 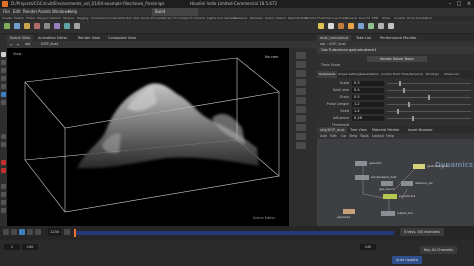 What do you see at coordinates (301, 91) in the screenshot?
I see `ghost-icon` at bounding box center [301, 91].